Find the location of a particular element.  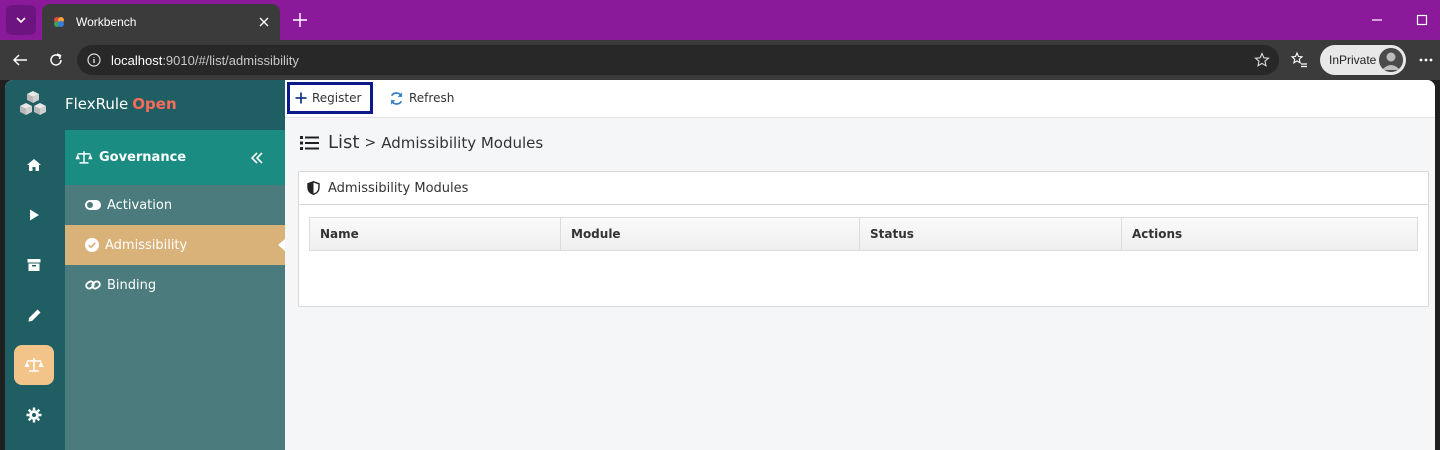

sidebar-archive-button is located at coordinates (34, 265).